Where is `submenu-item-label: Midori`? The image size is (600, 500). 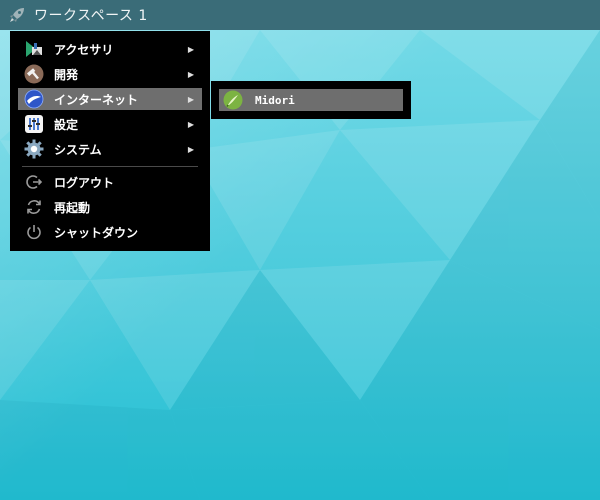
submenu-item-label: Midori is located at coordinates (275, 100).